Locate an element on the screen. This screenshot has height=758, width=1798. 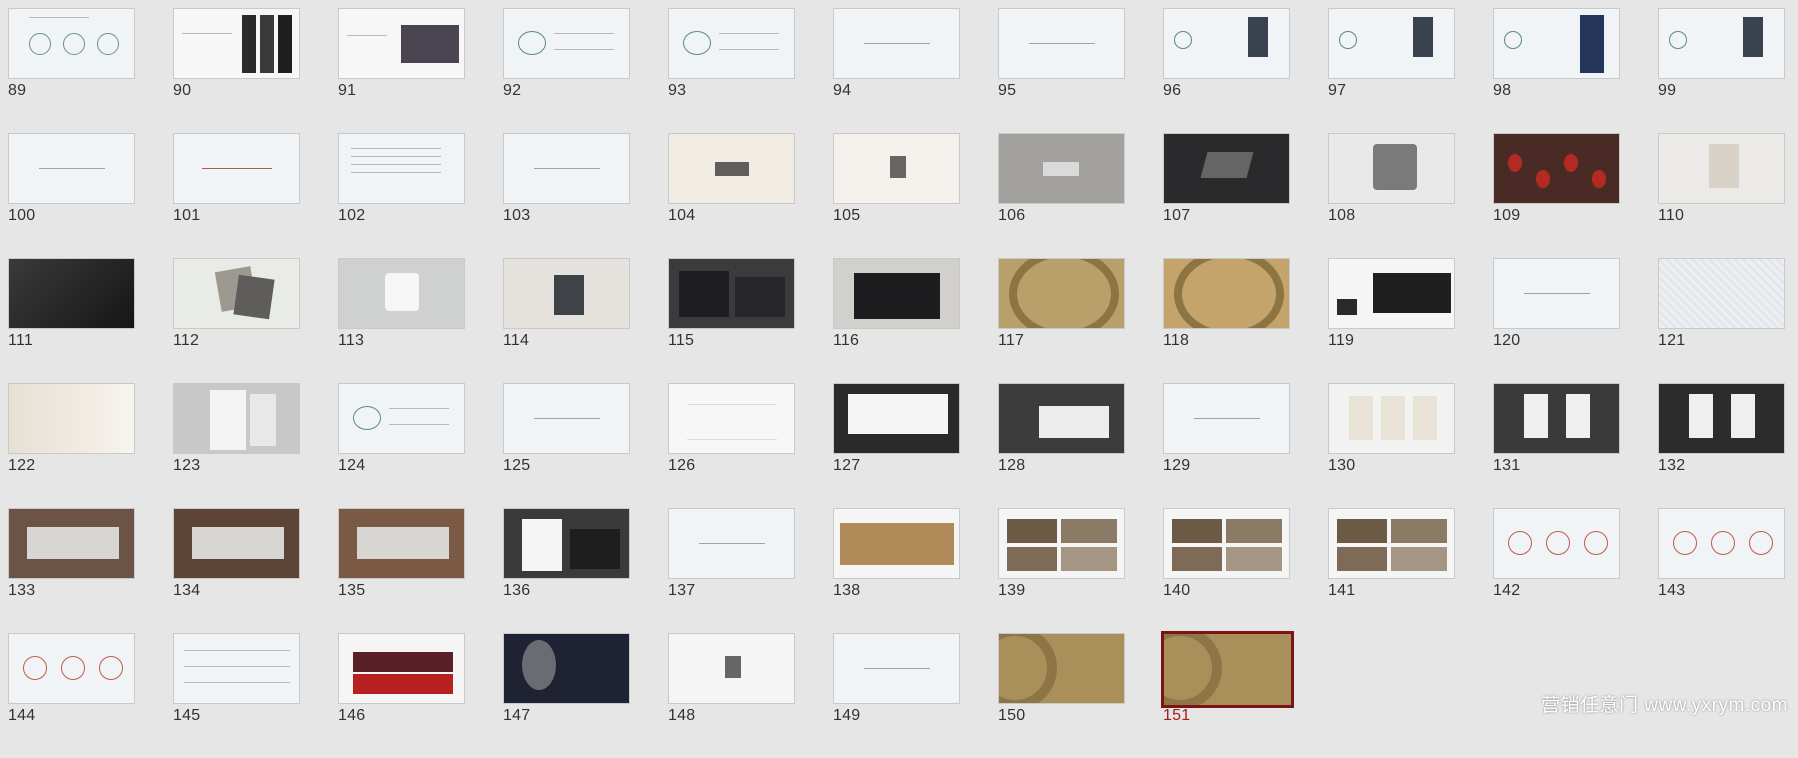
slide-thumbnail-123: 123 is located at coordinates (237, 445).